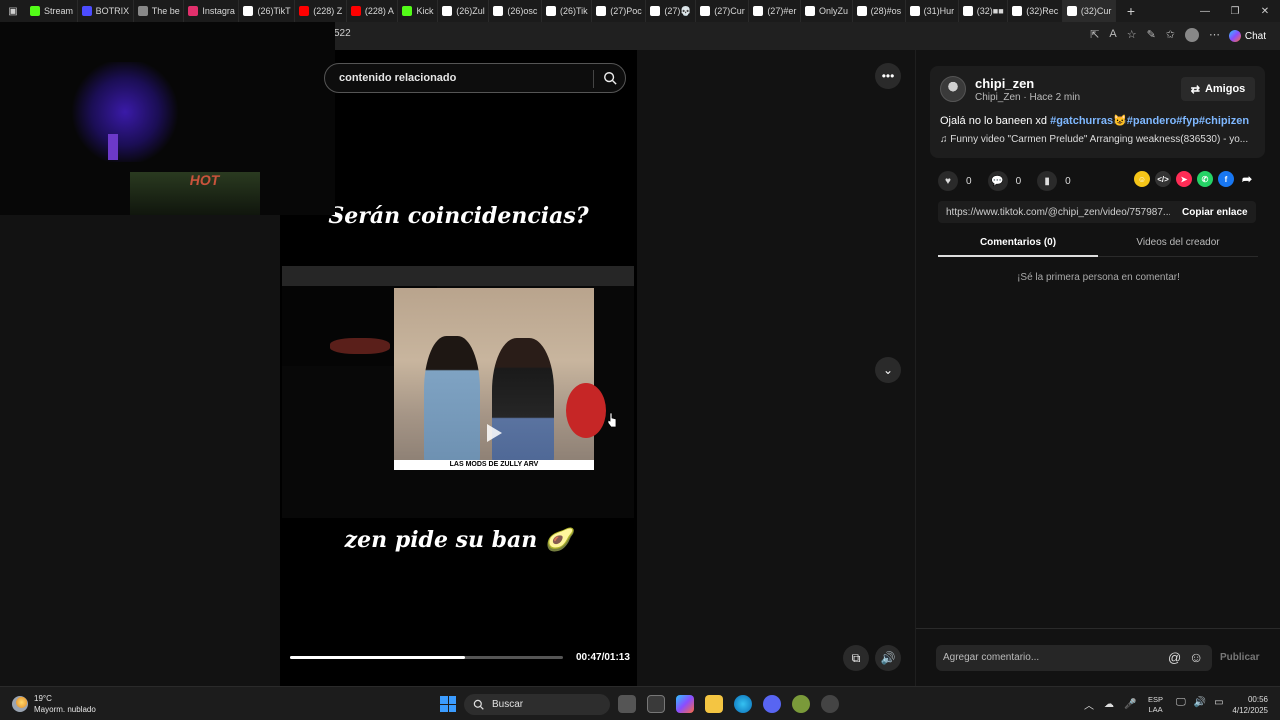 The height and width of the screenshot is (720, 1280). Describe the element at coordinates (1194, 179) in the screenshot. I see `share-buttons: ☺ </> ➤ ✆ f ➦` at that location.